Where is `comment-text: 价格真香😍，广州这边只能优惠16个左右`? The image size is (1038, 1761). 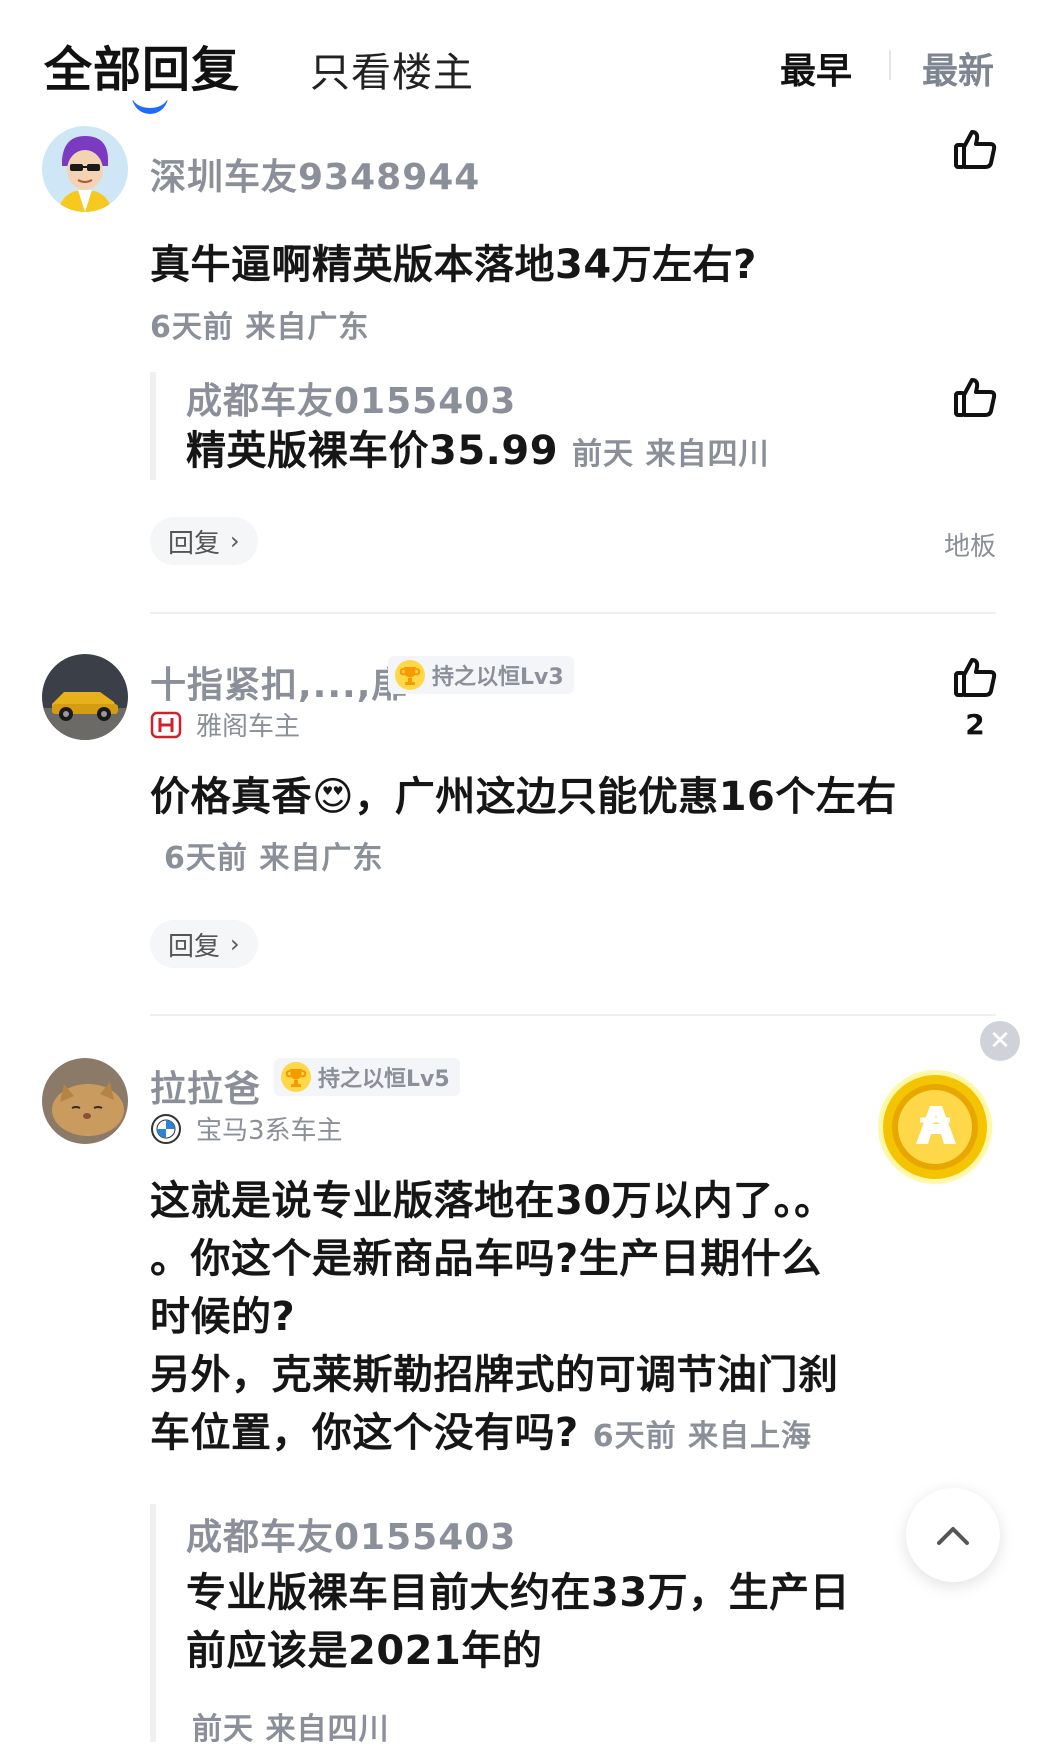
comment-text: 价格真香😍，广州这边只能优惠16个左右 is located at coordinates (523, 797).